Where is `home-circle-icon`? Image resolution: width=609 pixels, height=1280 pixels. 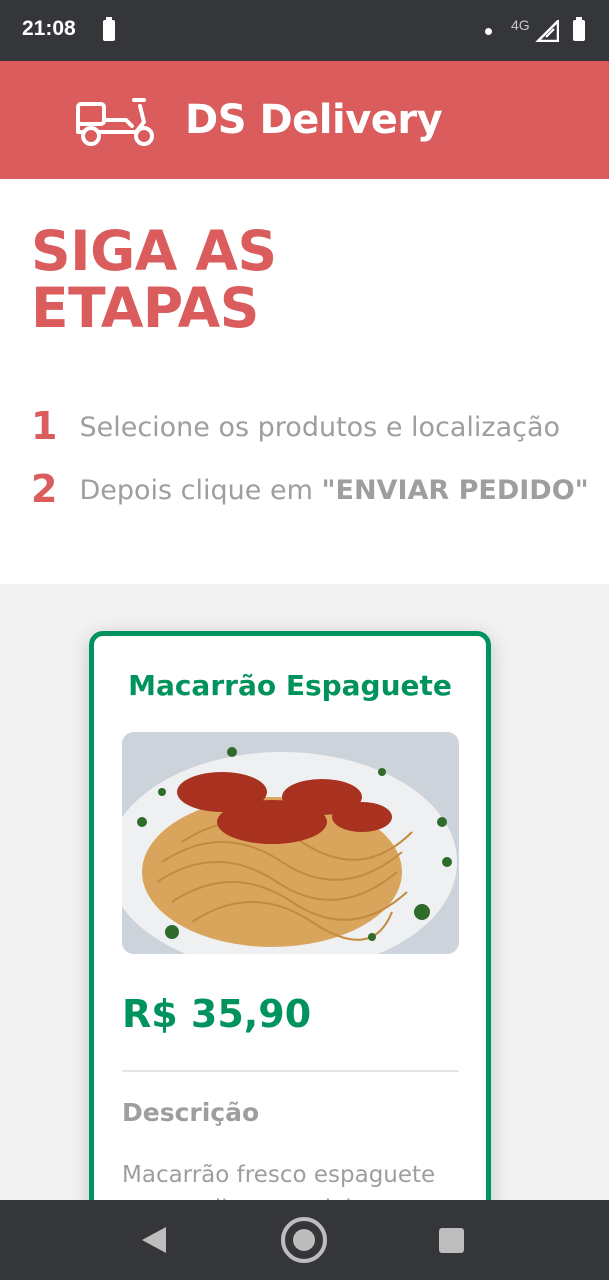
home-circle-icon is located at coordinates (304, 1240).